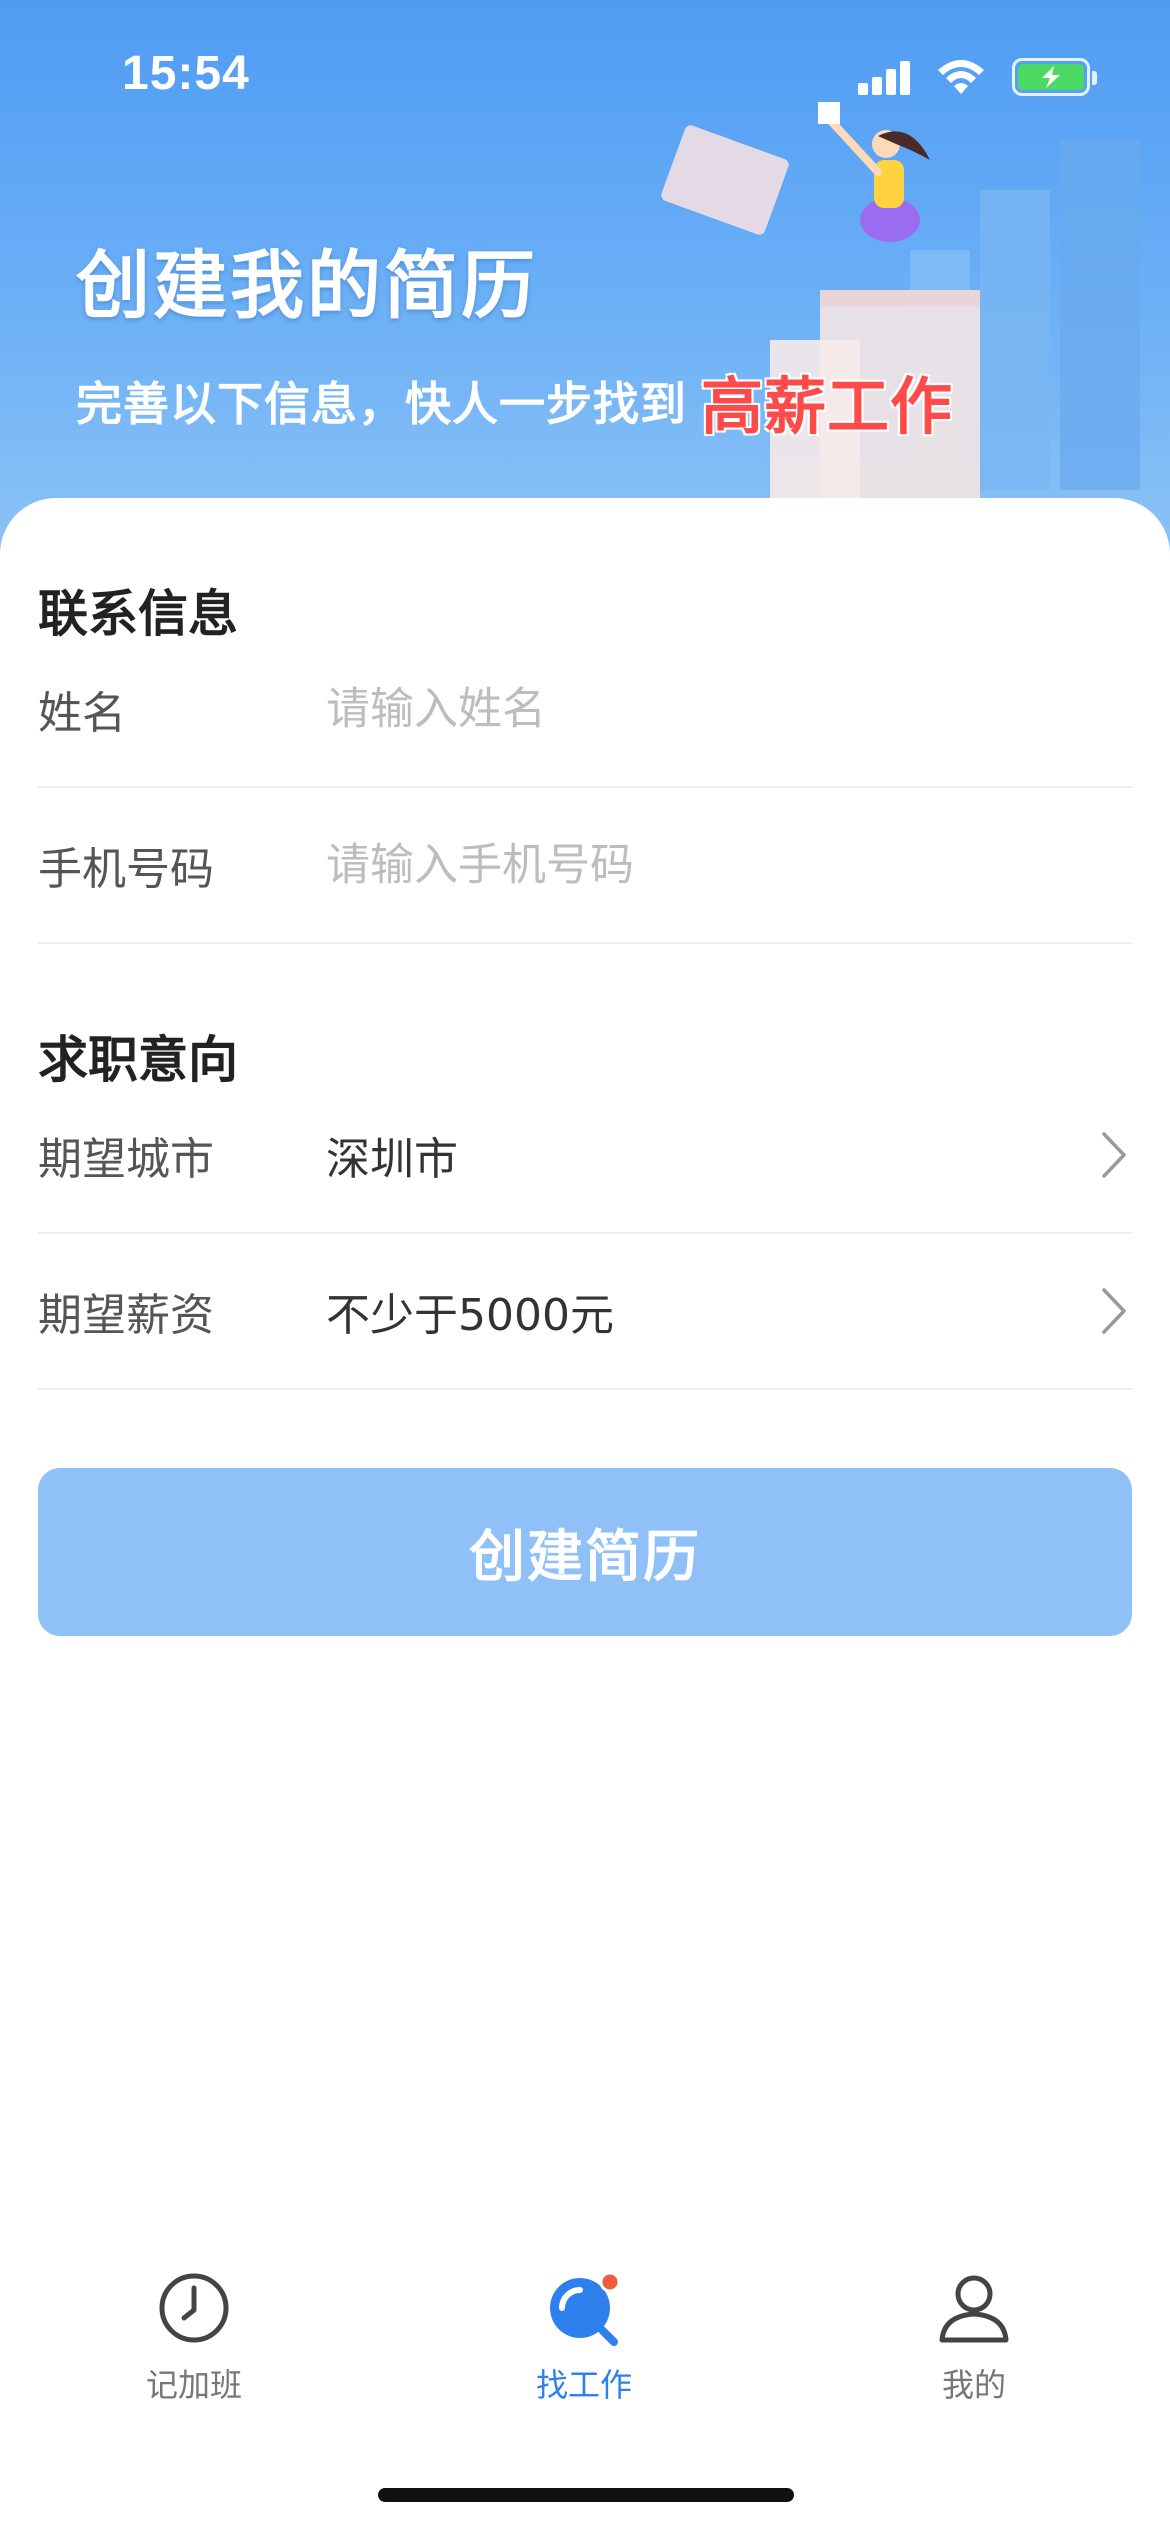 This screenshot has width=1170, height=2532. Describe the element at coordinates (126, 1159) in the screenshot. I see `city-label: 期望城市` at that location.